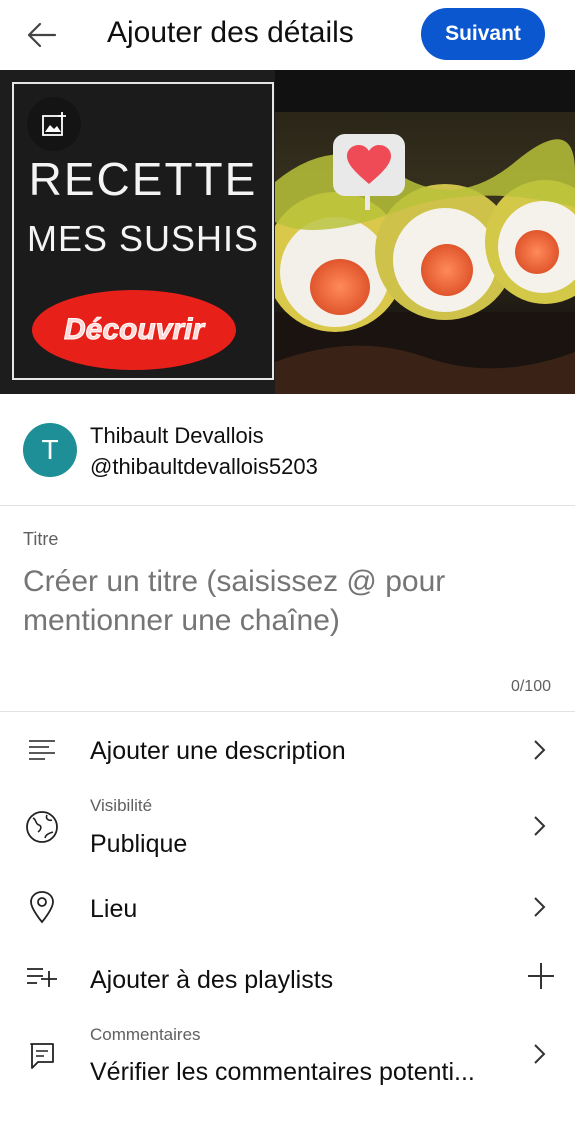 This screenshot has height=1141, width=575. I want to click on back-button, so click(42, 35).